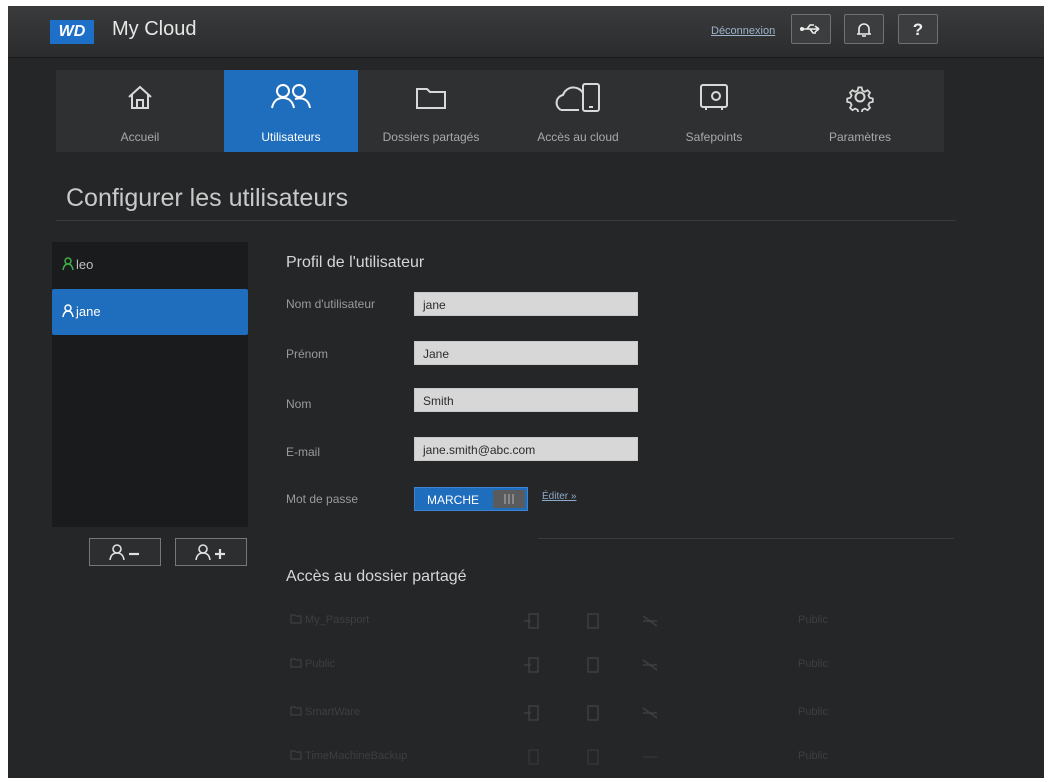 This screenshot has width=1051, height=782. I want to click on users-icon, so click(291, 96).